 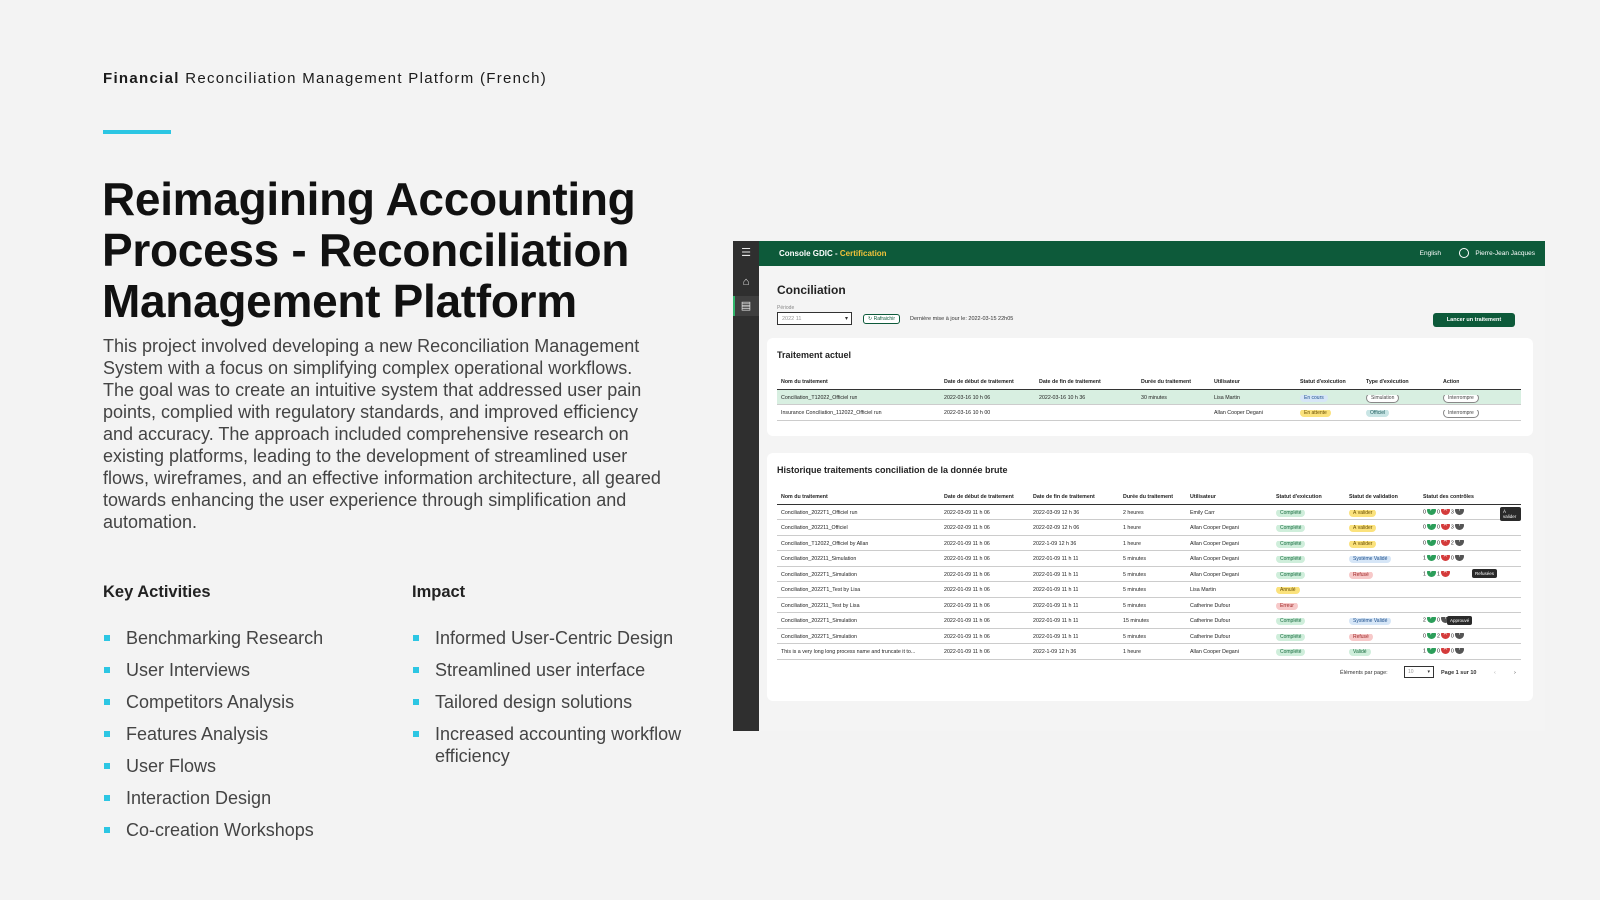 What do you see at coordinates (1459, 673) in the screenshot?
I see `page-indicator: Page 1 sur 10` at bounding box center [1459, 673].